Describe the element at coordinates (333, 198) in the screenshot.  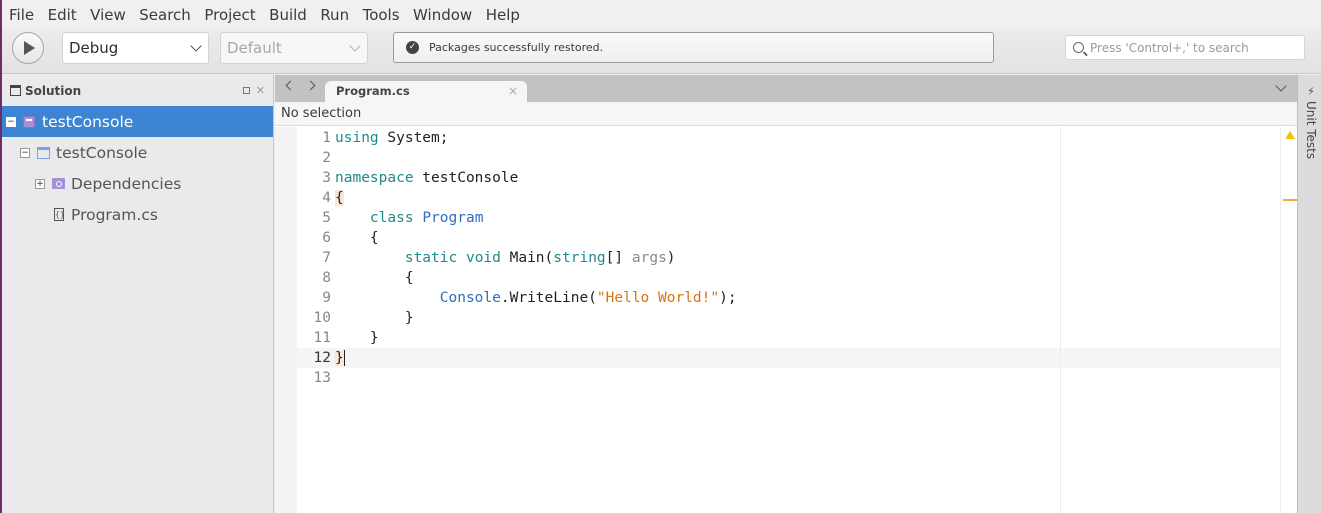
I see `code-line: 4{` at that location.